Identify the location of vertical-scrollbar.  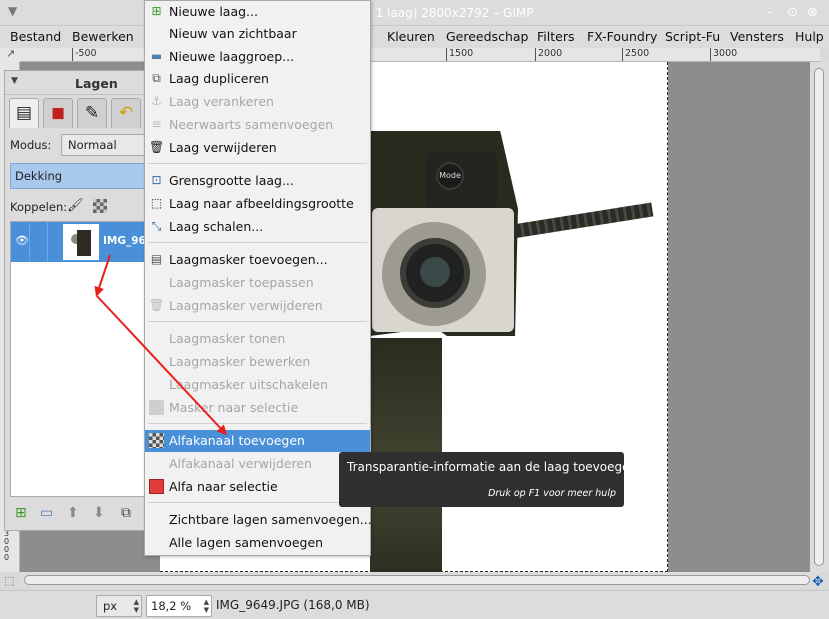
(819, 317).